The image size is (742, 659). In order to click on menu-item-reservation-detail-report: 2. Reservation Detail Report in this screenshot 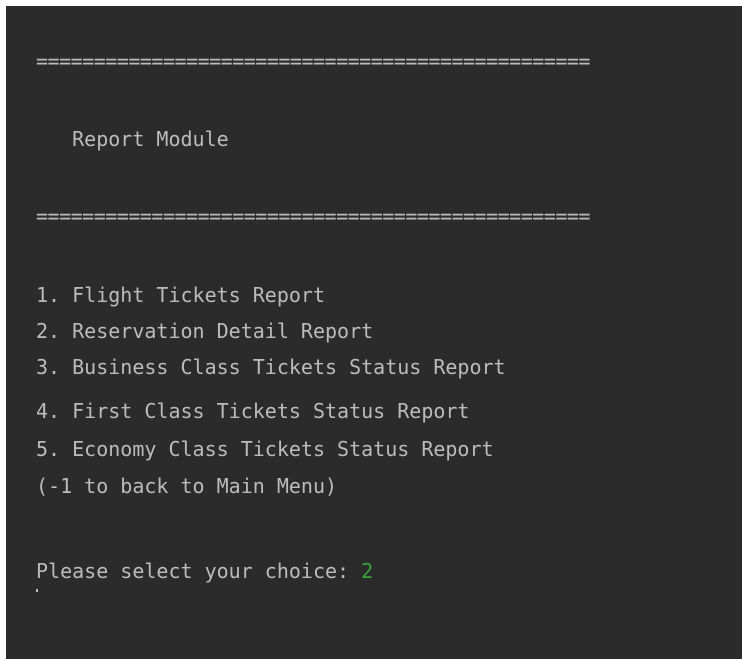, I will do `click(205, 331)`.